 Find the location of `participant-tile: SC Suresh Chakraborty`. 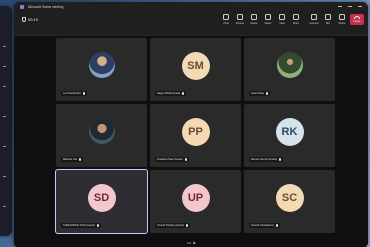

participant-tile: SC Suresh Chakraborty is located at coordinates (289, 201).